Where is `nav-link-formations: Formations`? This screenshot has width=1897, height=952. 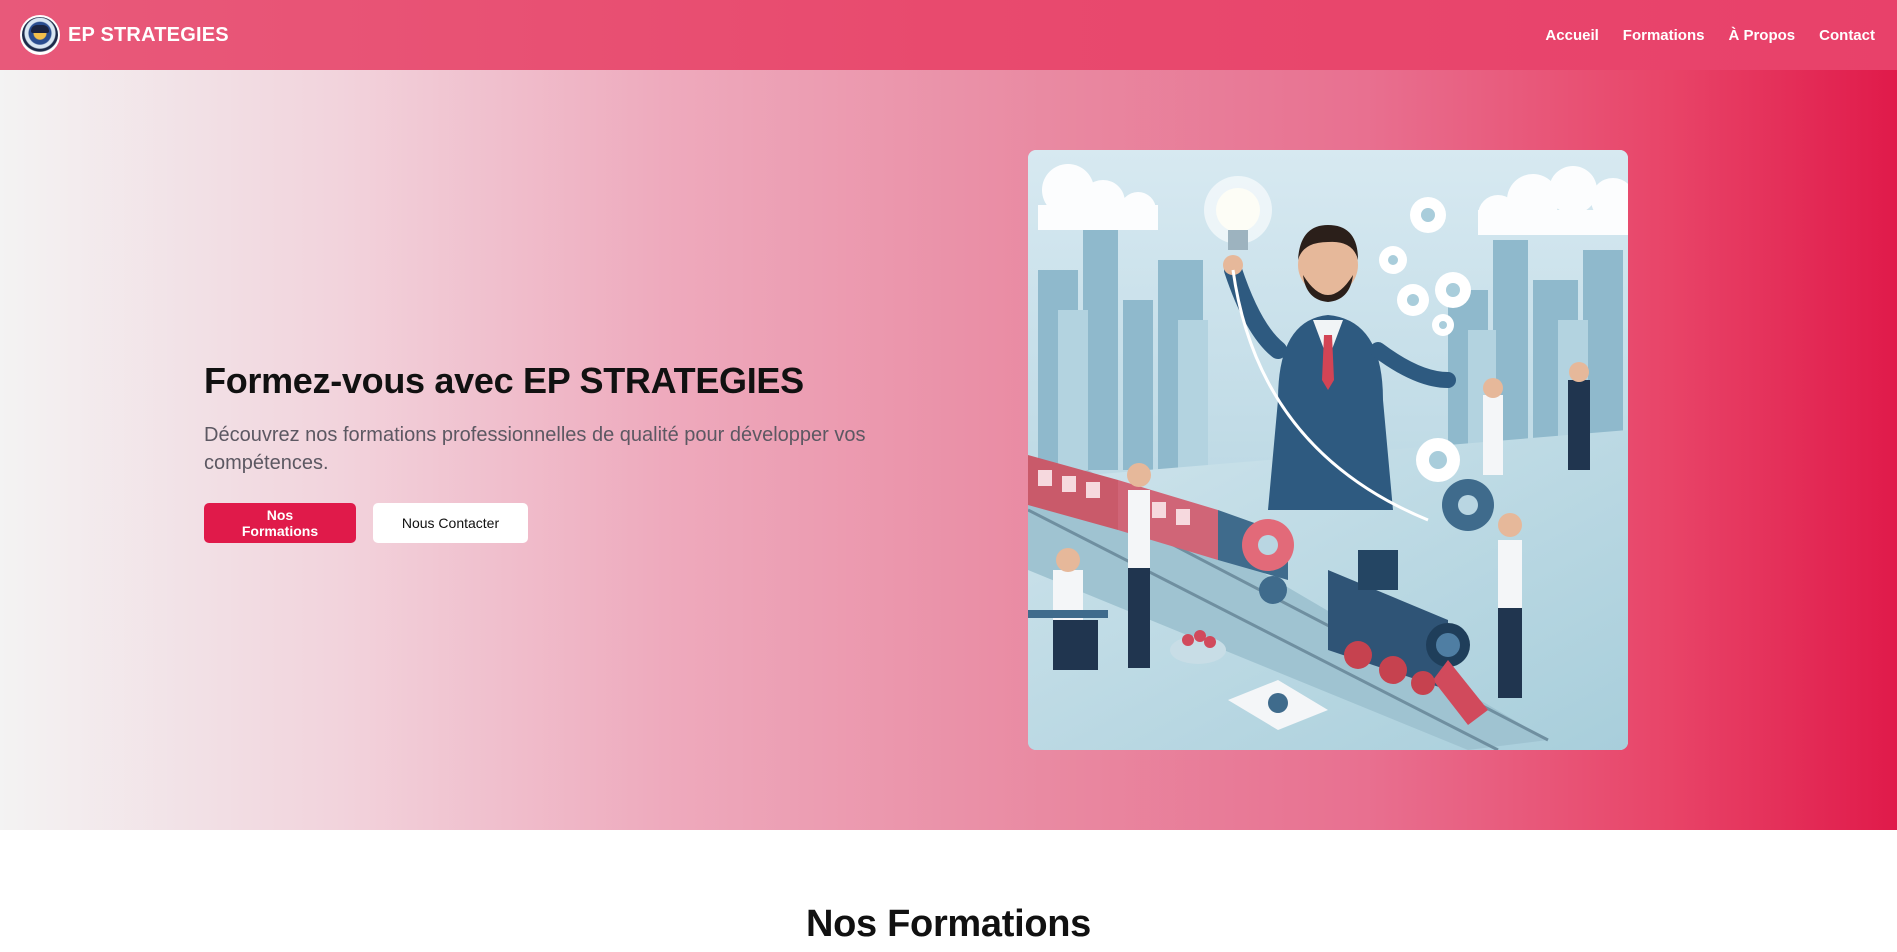 nav-link-formations: Formations is located at coordinates (1664, 35).